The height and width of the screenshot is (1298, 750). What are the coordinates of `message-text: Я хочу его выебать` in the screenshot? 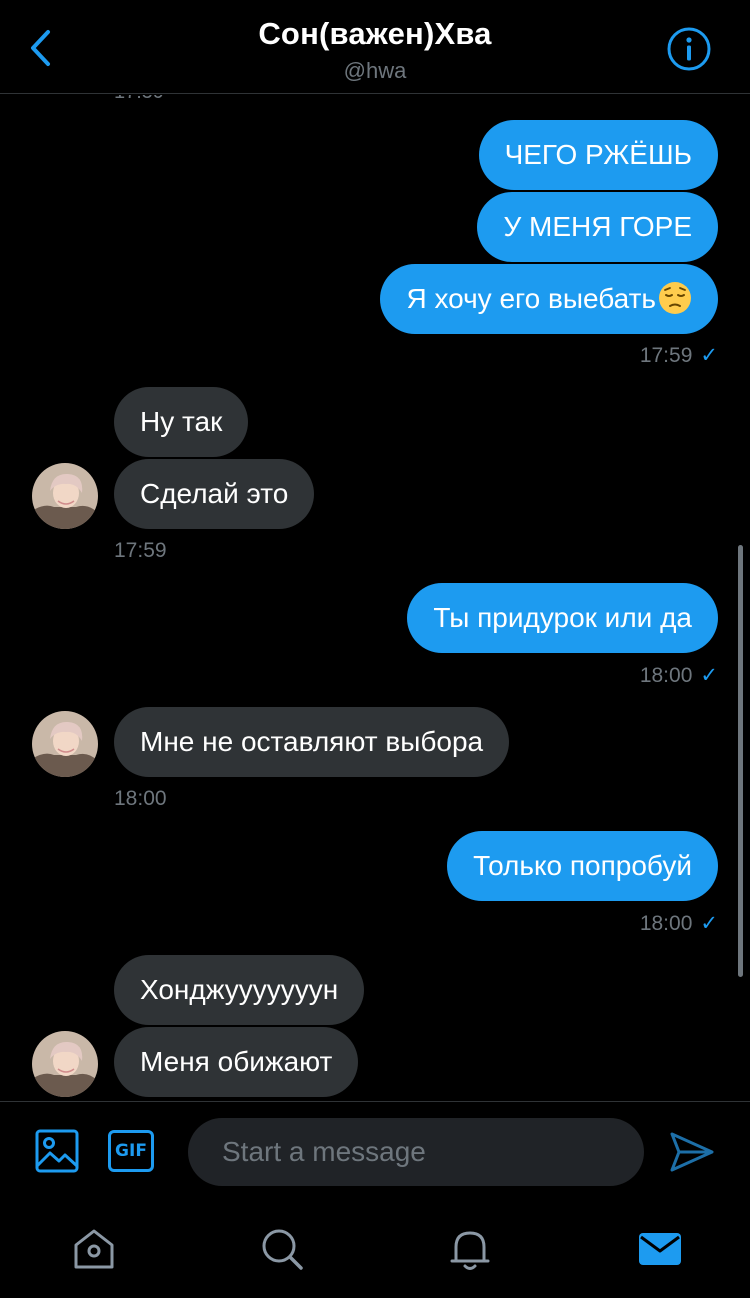 It's located at (531, 298).